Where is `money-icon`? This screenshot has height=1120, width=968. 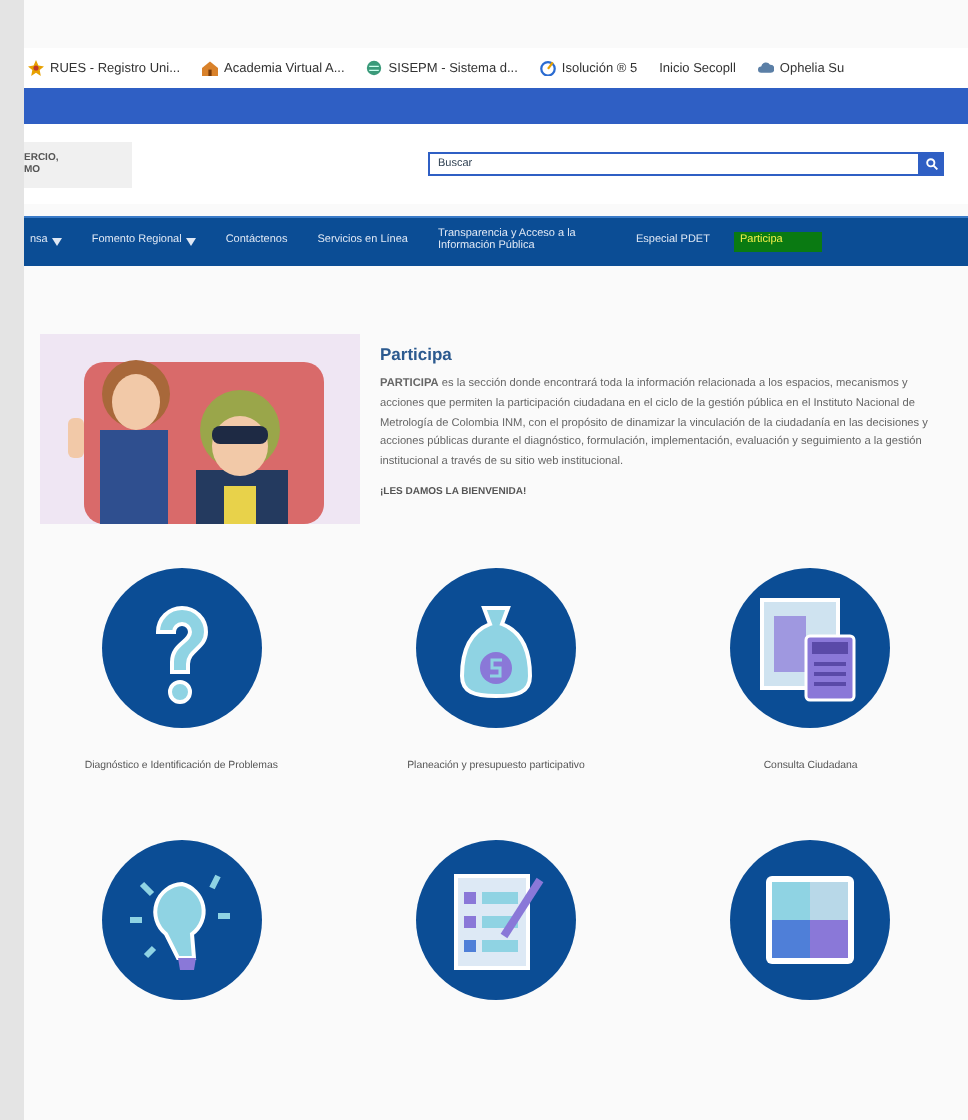
money-icon is located at coordinates (495, 648).